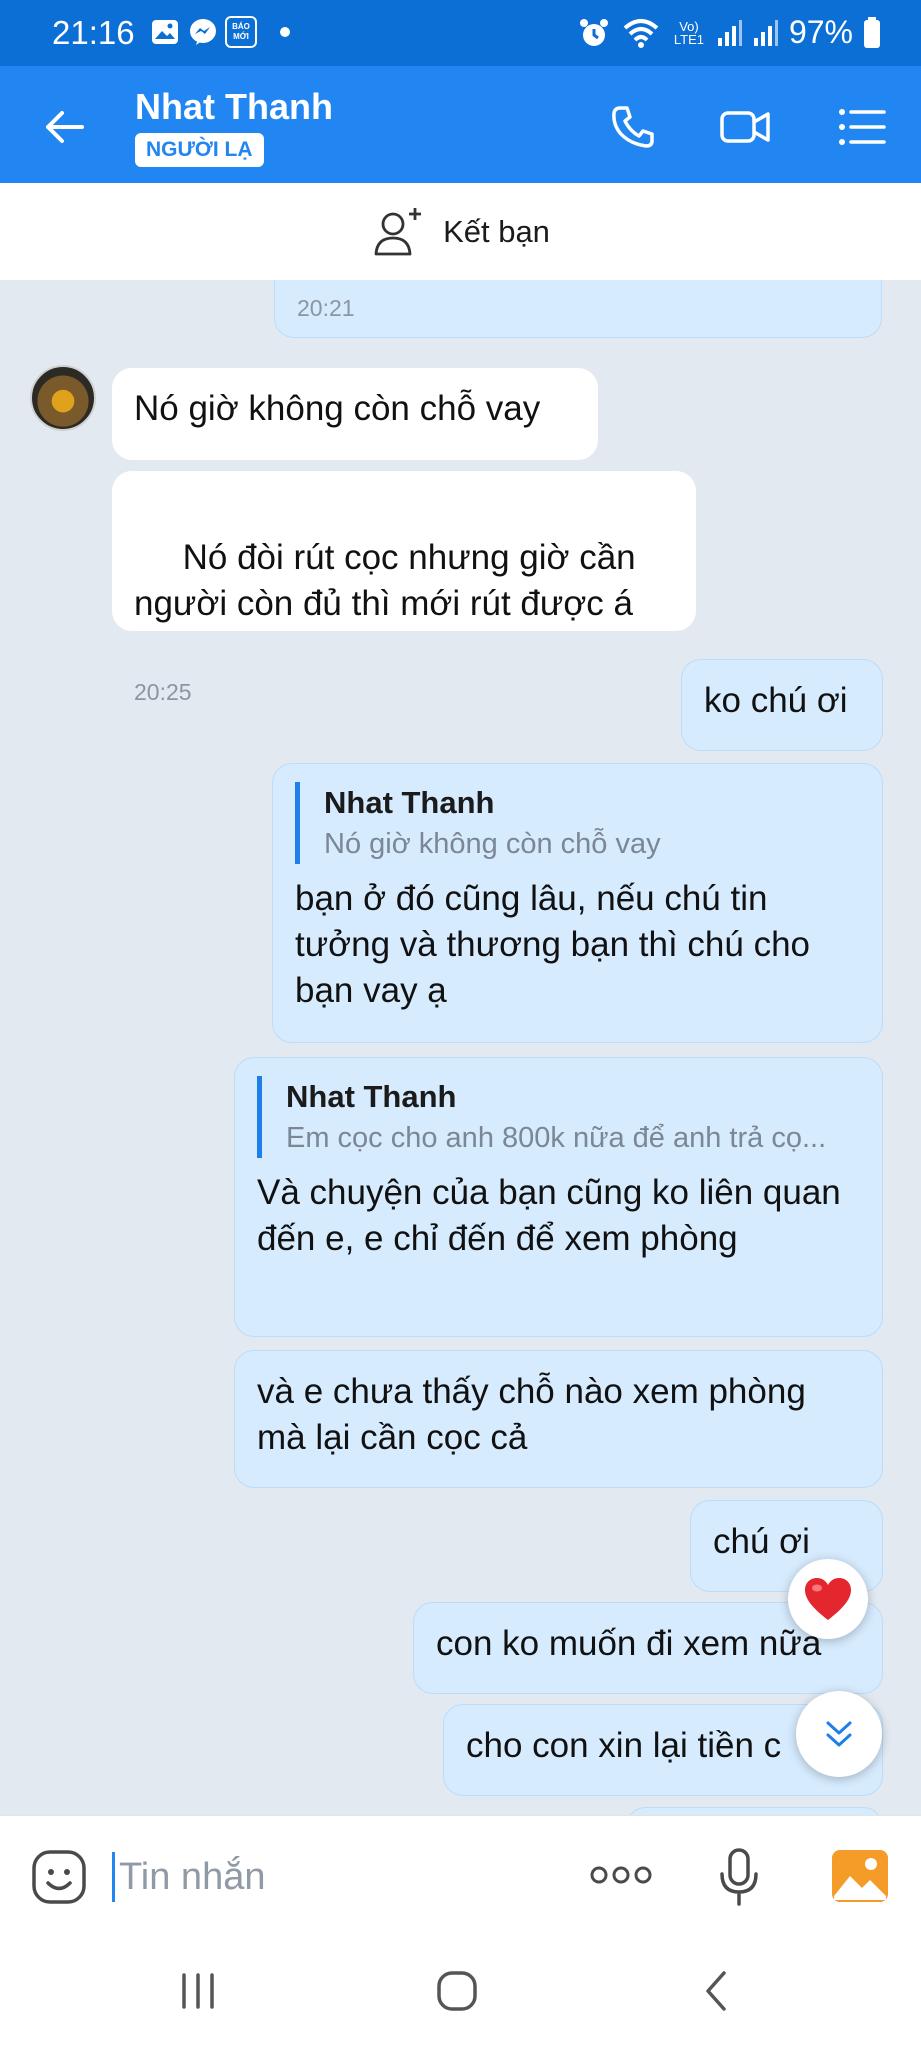 The image size is (921, 2048). What do you see at coordinates (872, 32) in the screenshot?
I see `battery-icon` at bounding box center [872, 32].